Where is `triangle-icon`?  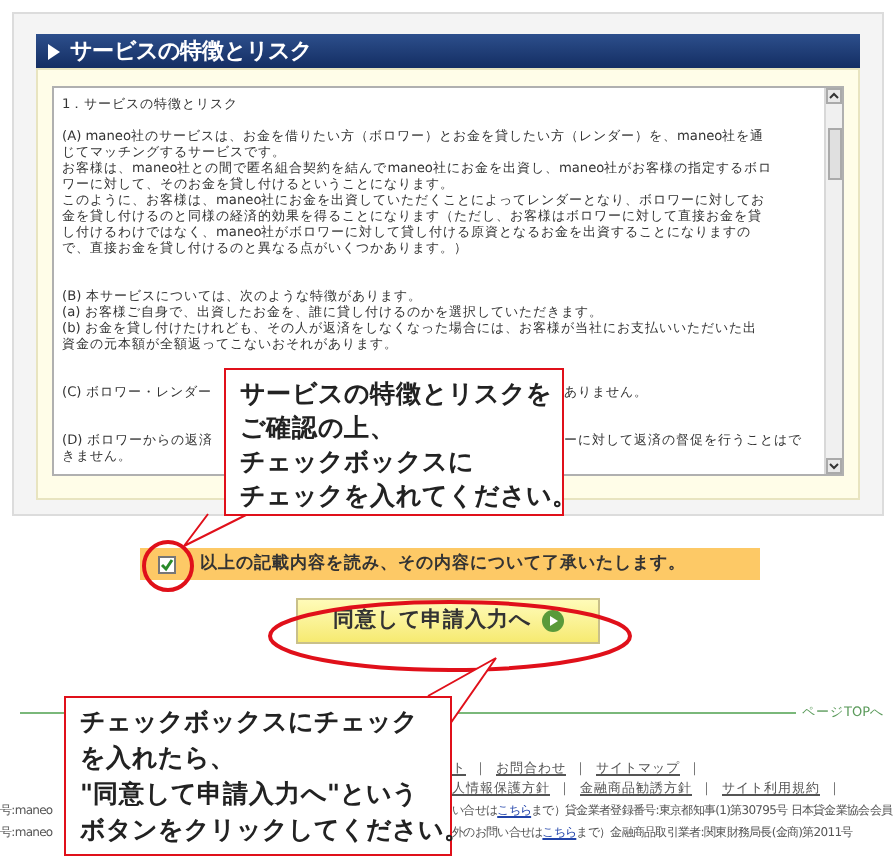
triangle-icon is located at coordinates (54, 51).